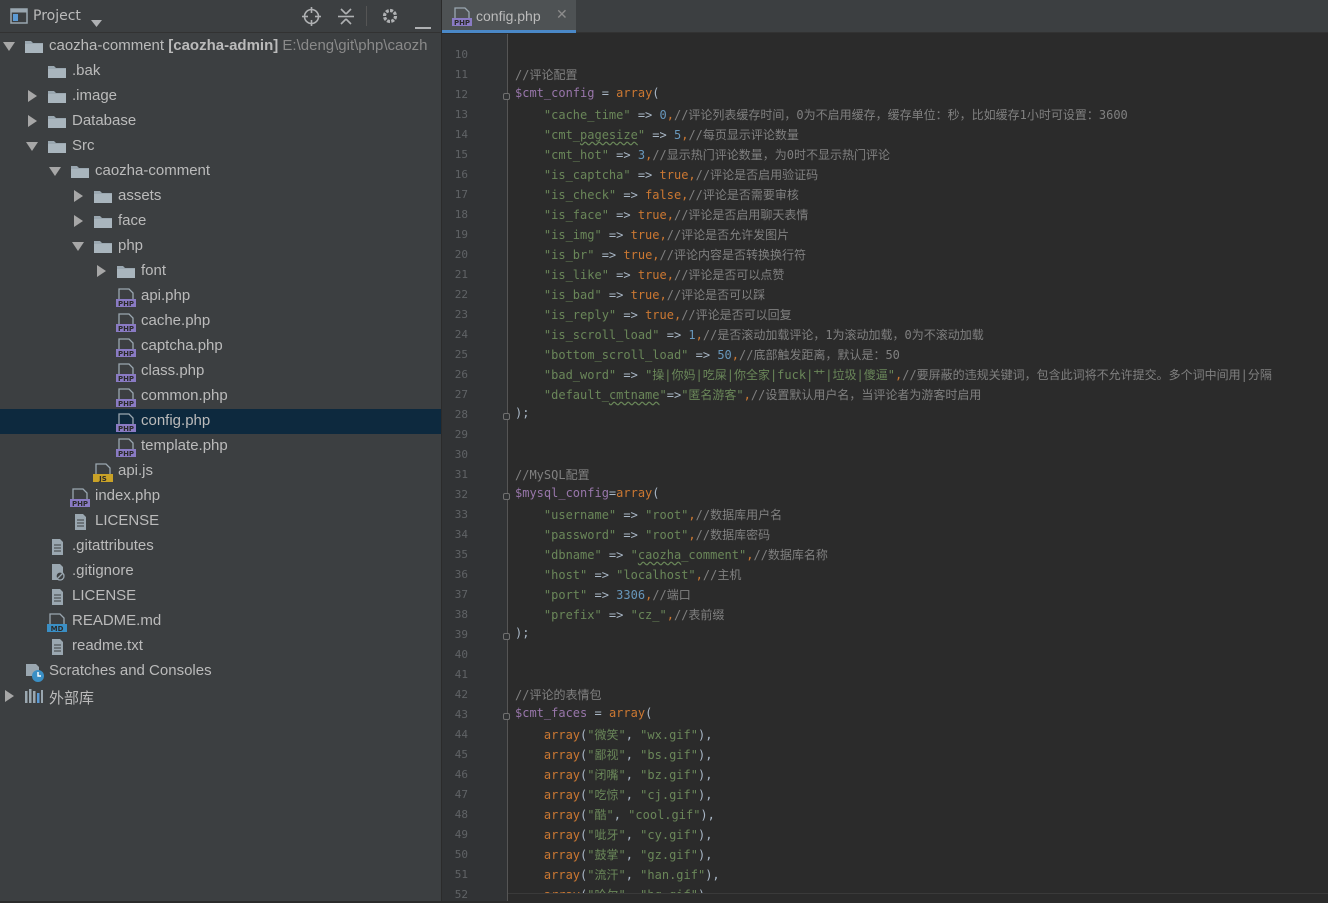  What do you see at coordinates (140, 195) in the screenshot?
I see `tree-item-name: assets` at bounding box center [140, 195].